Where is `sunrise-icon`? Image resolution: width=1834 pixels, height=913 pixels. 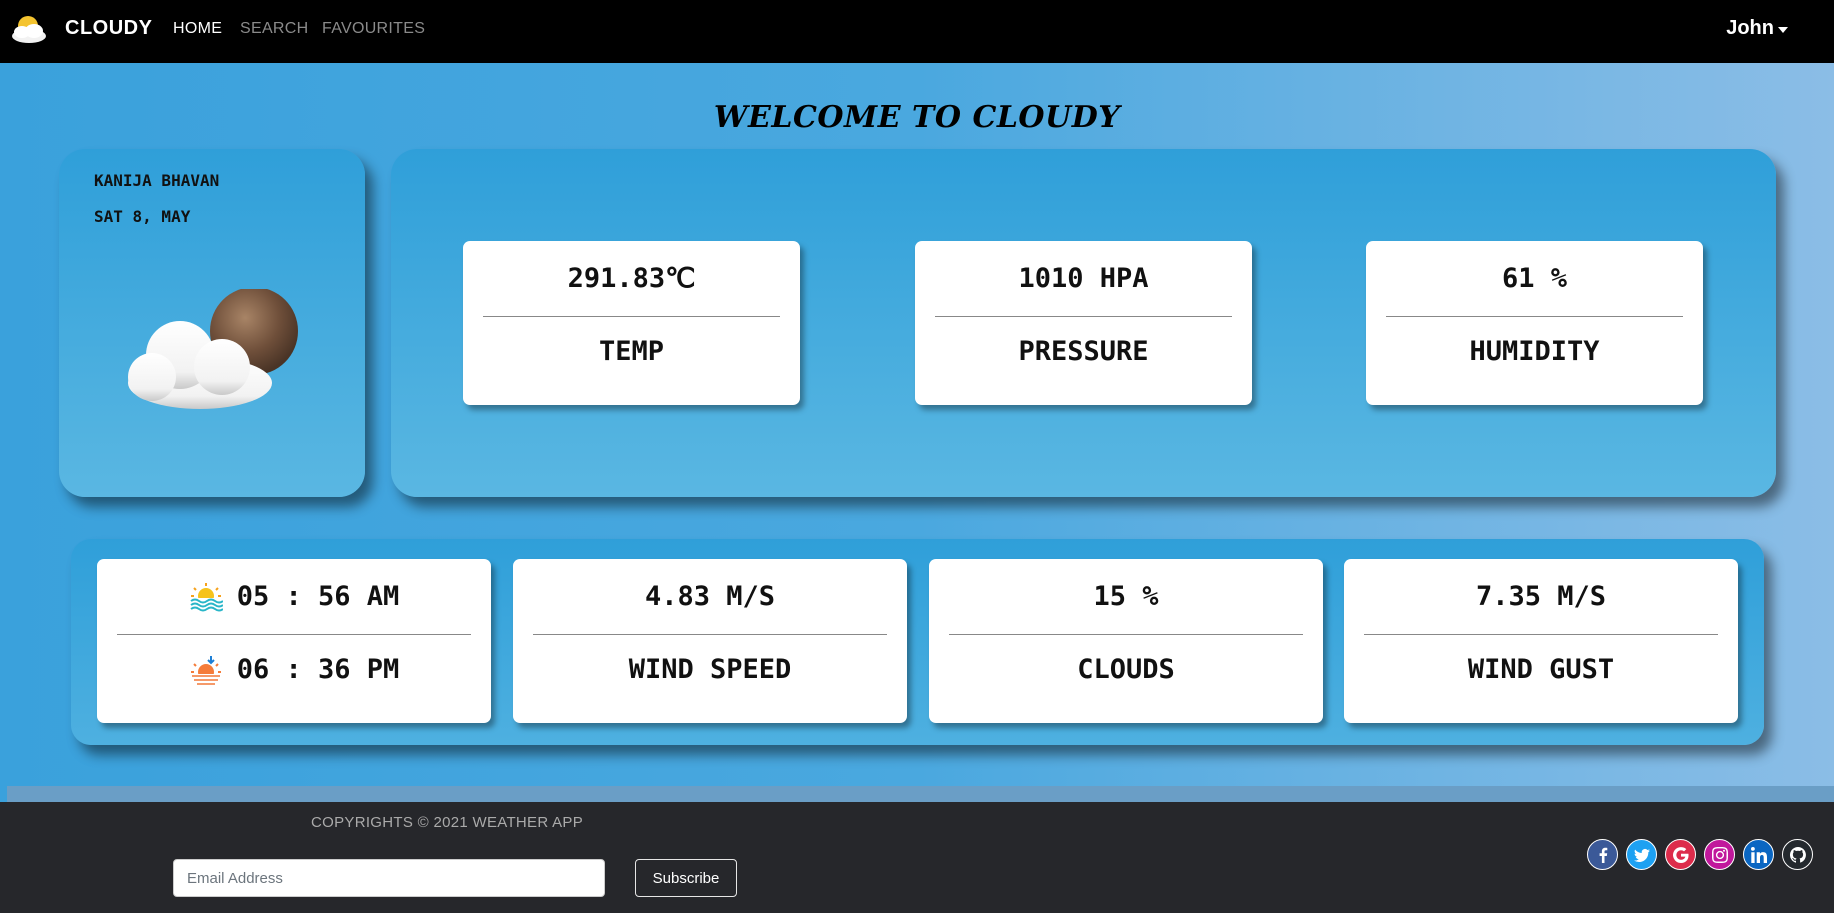
sunrise-icon is located at coordinates (205, 597).